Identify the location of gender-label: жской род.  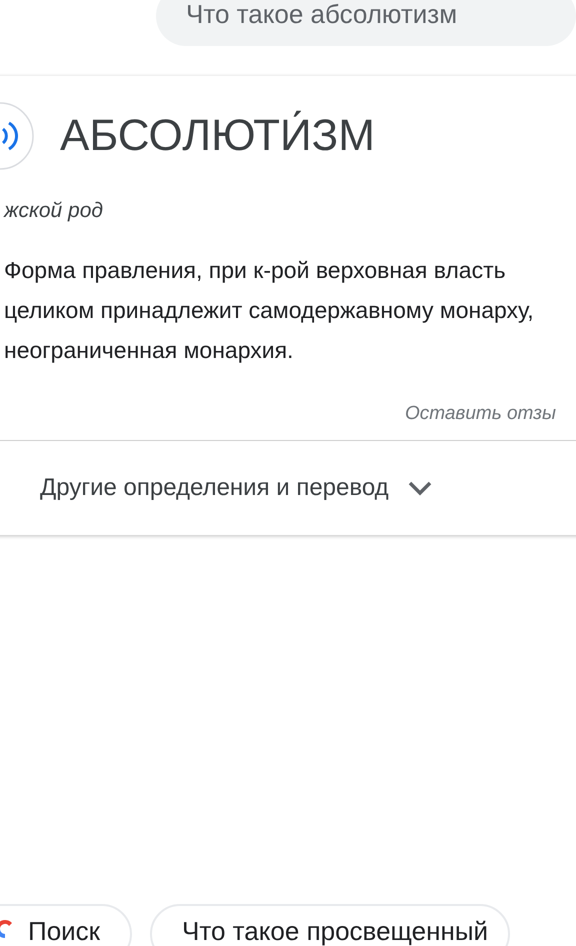
(54, 211).